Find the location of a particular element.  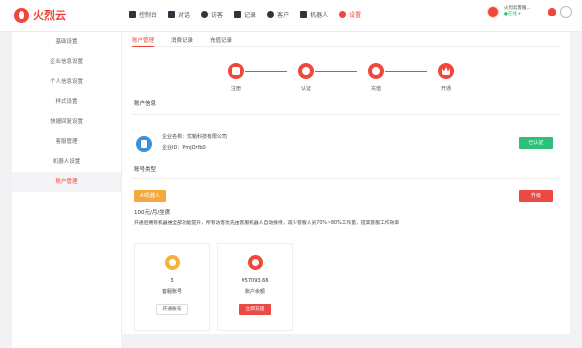

company-info: 企业名称：优魁科技有限公司 企业ID：PmjOrfb0 is located at coordinates (194, 143).